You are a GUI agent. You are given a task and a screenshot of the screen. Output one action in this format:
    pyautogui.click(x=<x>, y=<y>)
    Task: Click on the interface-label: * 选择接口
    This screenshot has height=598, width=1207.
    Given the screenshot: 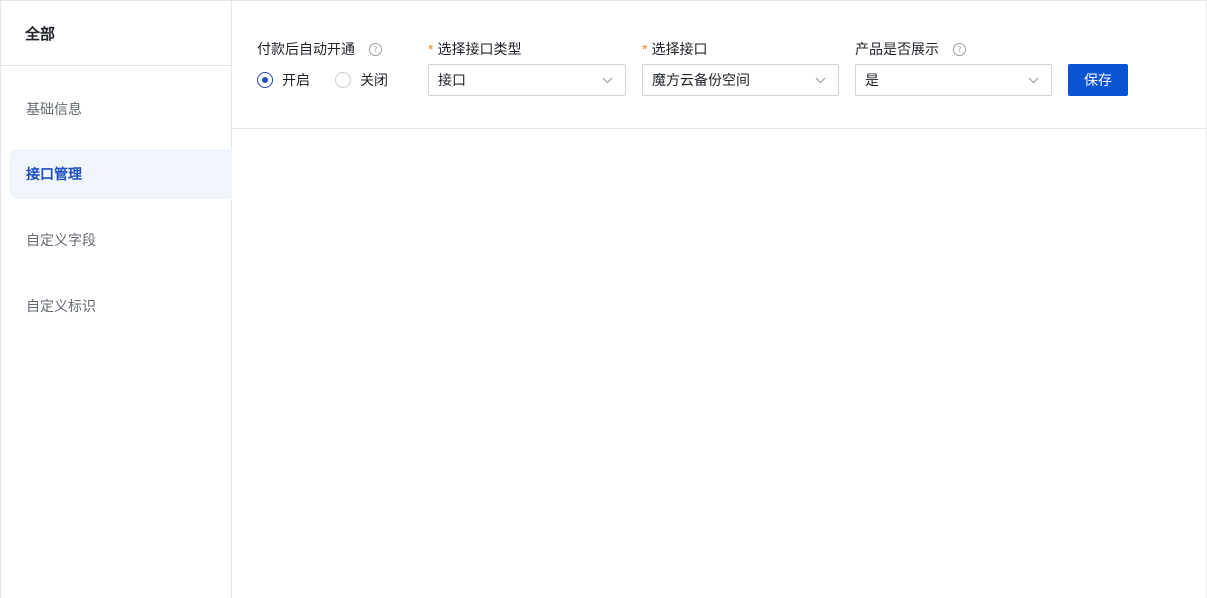 What is the action you would take?
    pyautogui.click(x=674, y=49)
    